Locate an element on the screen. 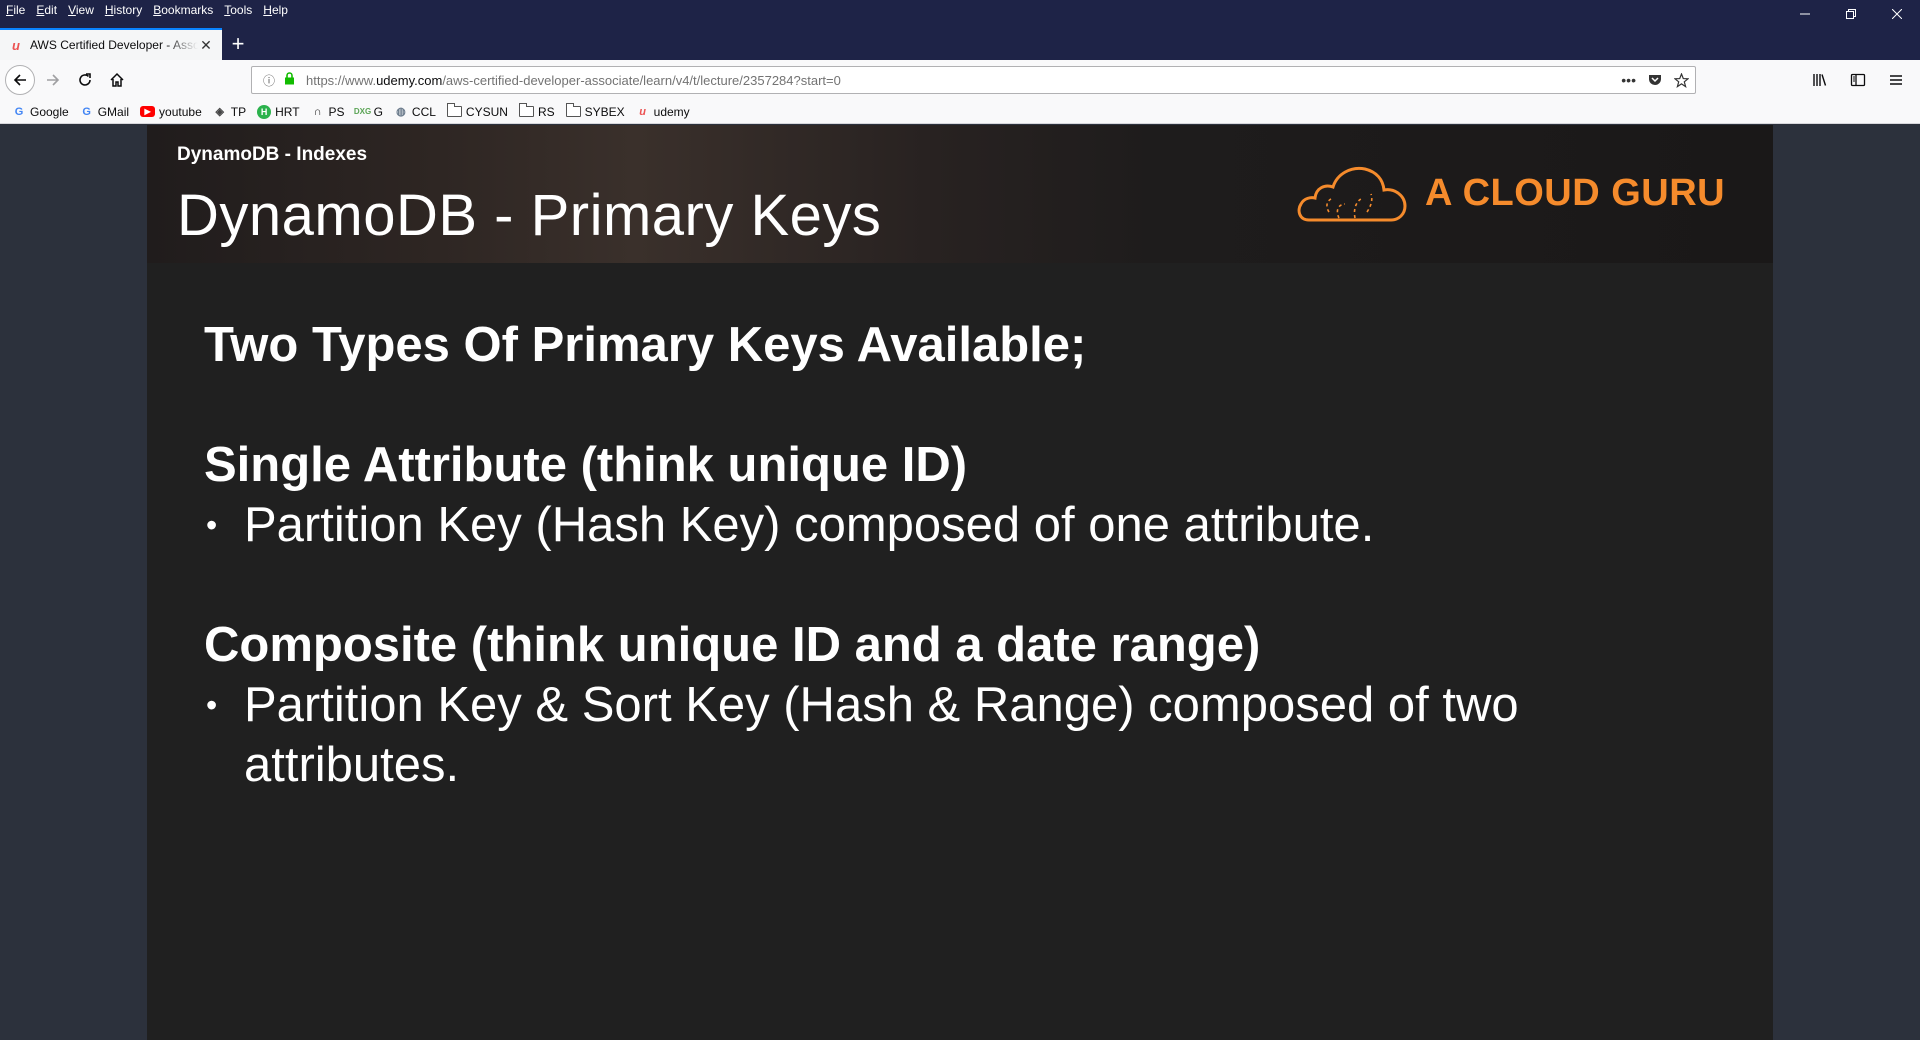 This screenshot has height=1040, width=1920. library-icon is located at coordinates (1820, 80).